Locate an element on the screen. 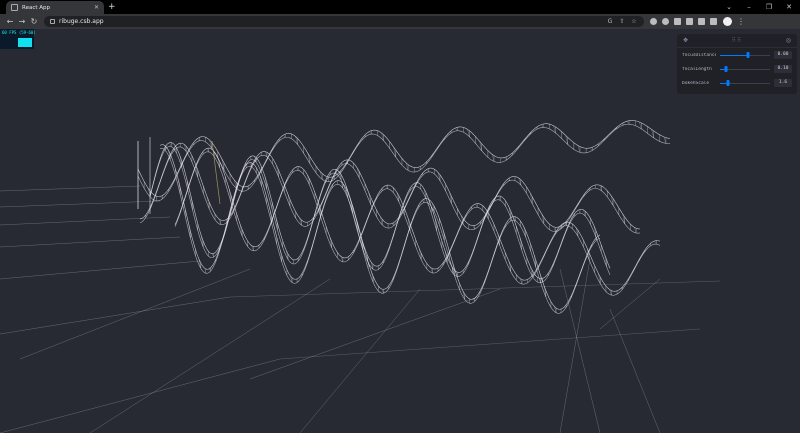 The width and height of the screenshot is (800, 433). address-bar: ribuge.csb.app G ⇧ ☆ is located at coordinates (344, 21).